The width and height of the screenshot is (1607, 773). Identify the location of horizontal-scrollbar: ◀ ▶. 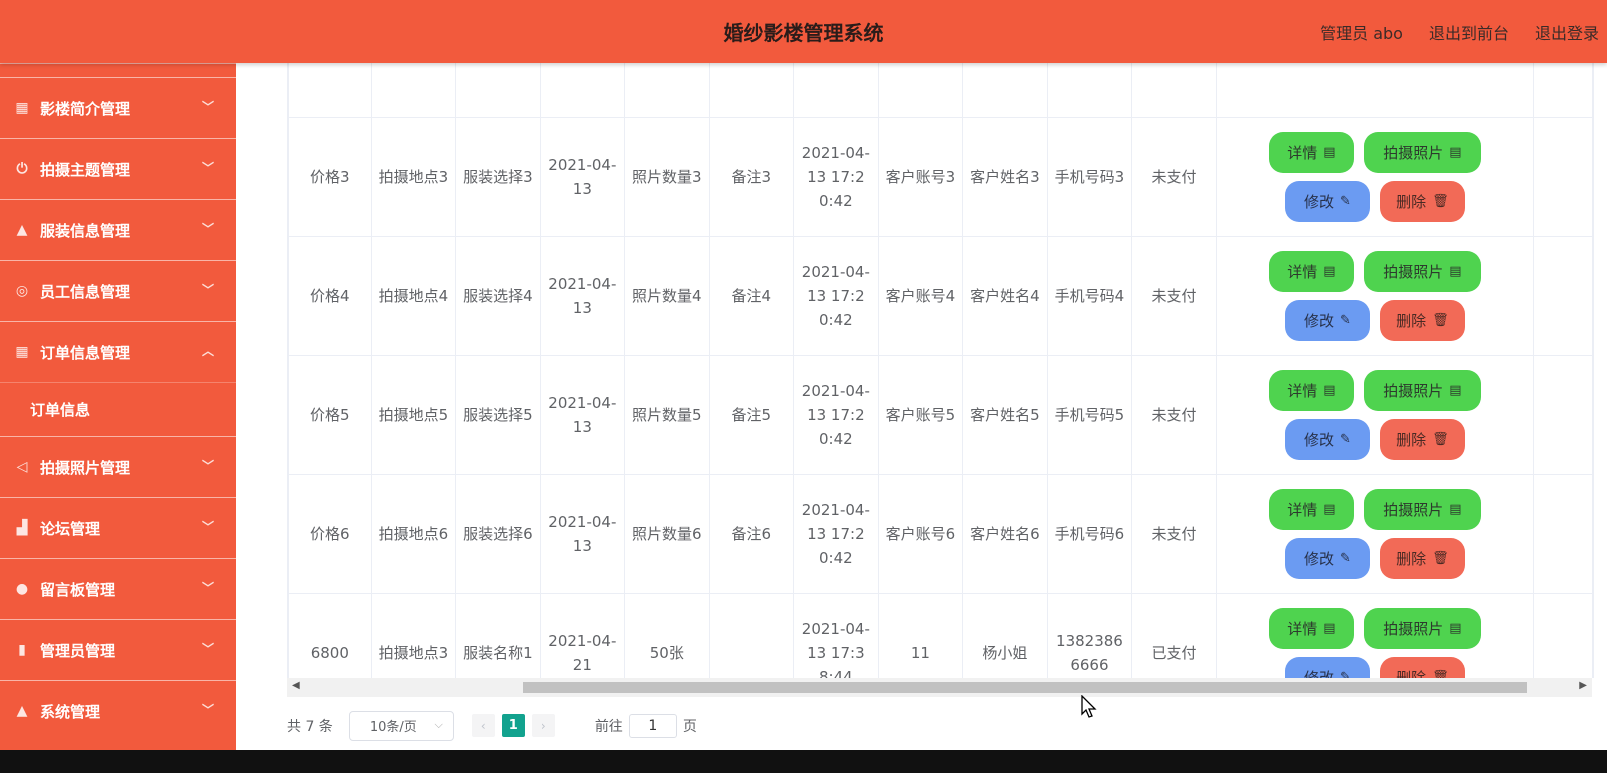
(939, 687).